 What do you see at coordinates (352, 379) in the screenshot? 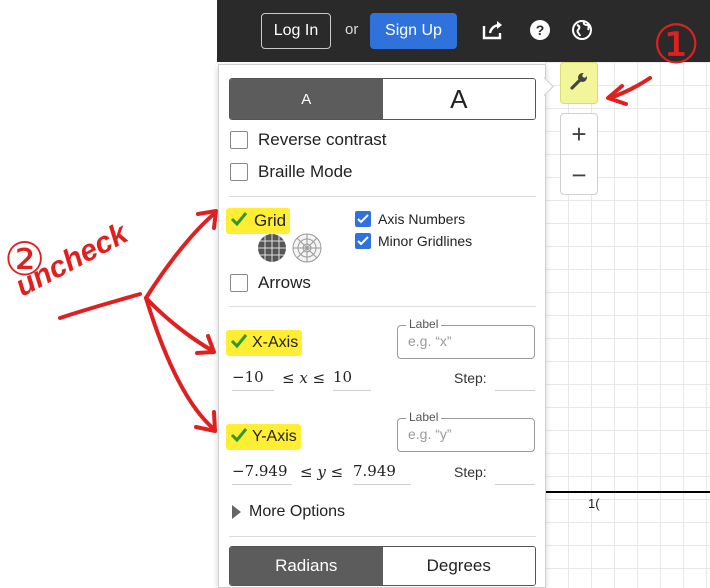
I see `x-max-input: 10` at bounding box center [352, 379].